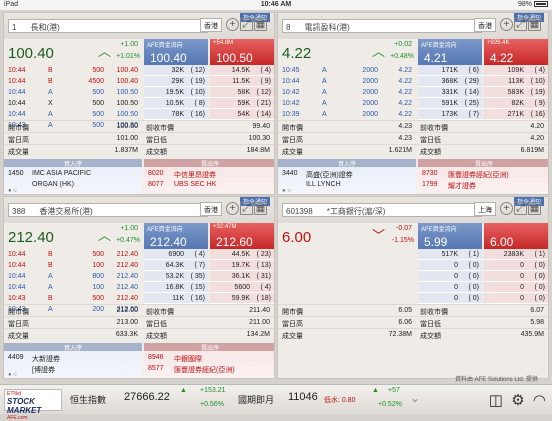 The image size is (552, 421). I want to click on trade-row: 10:44 B 100 212.40, so click(73, 265).